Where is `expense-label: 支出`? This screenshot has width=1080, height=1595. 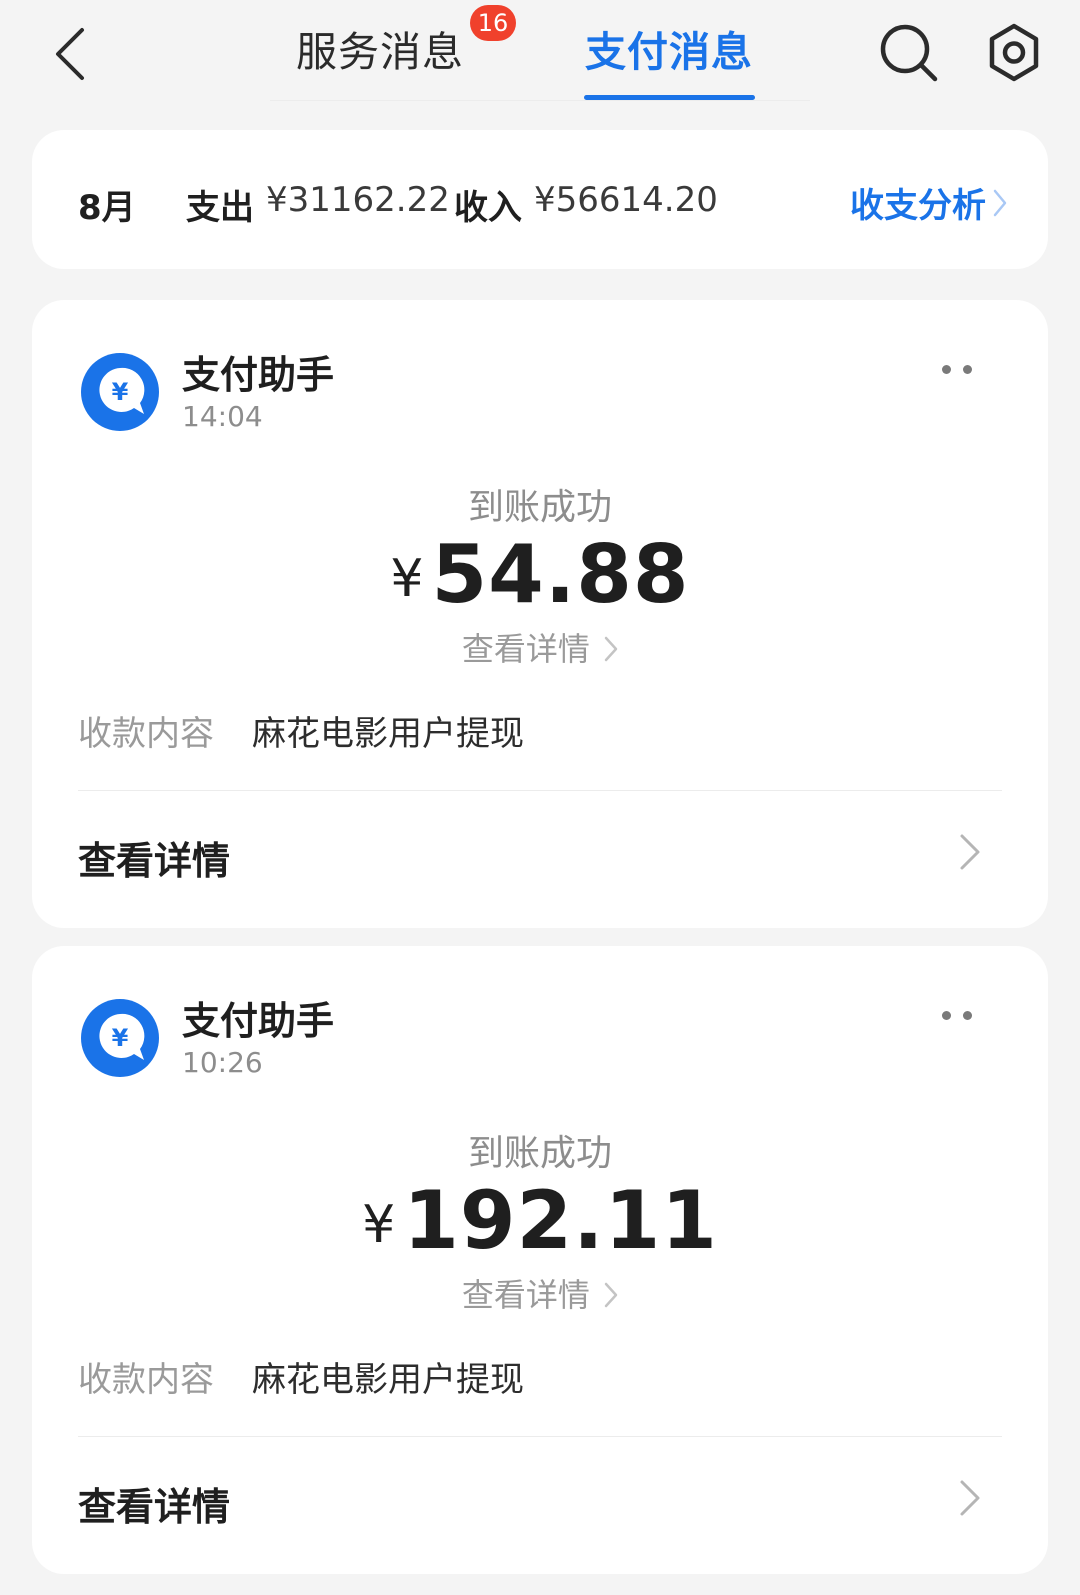
expense-label: 支出 is located at coordinates (220, 208).